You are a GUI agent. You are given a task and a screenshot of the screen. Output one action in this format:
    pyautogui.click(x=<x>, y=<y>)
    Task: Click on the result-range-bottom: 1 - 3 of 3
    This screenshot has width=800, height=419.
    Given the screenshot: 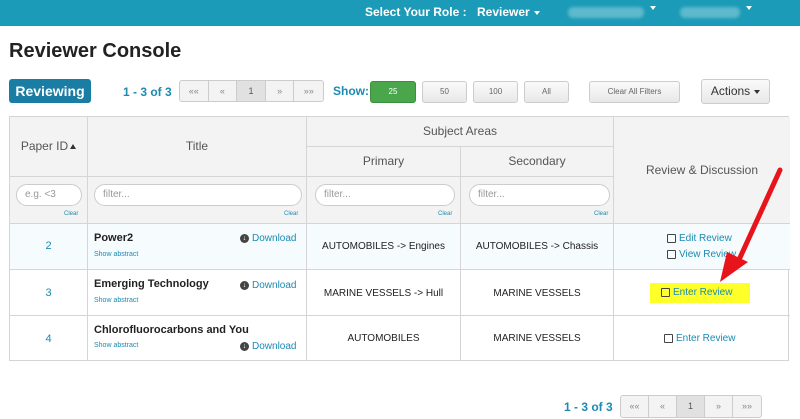 What is the action you would take?
    pyautogui.click(x=588, y=407)
    